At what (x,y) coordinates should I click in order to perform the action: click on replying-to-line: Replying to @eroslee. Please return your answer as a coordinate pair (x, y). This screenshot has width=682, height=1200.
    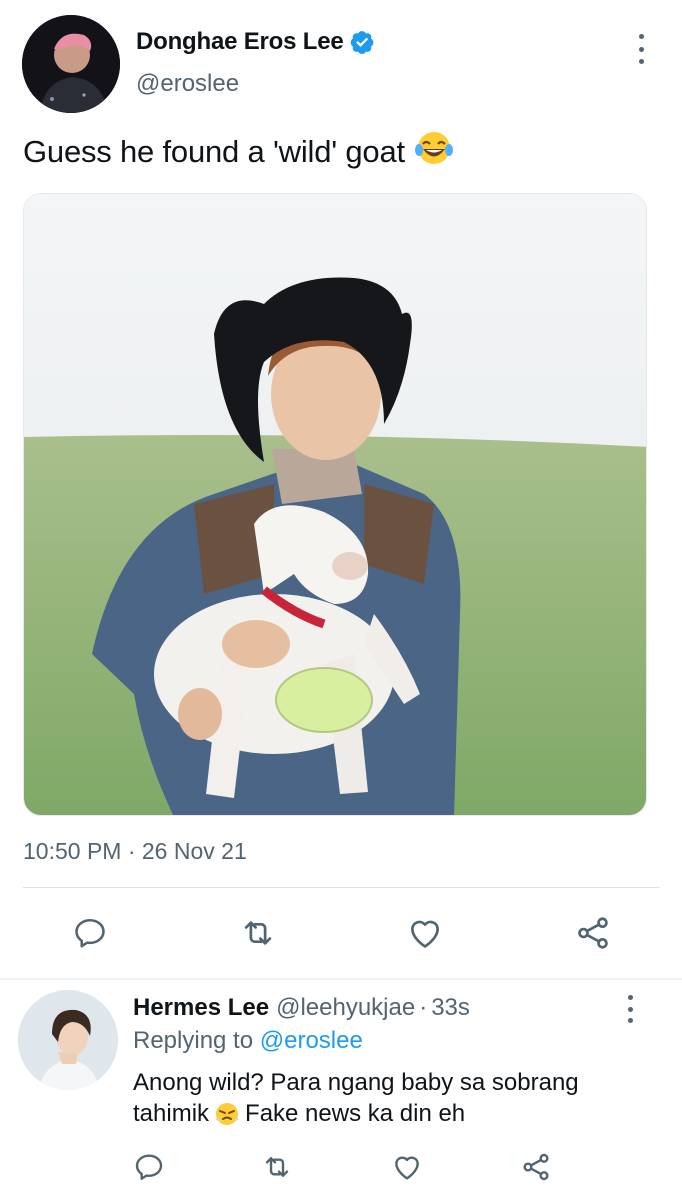
    Looking at the image, I should click on (248, 1041).